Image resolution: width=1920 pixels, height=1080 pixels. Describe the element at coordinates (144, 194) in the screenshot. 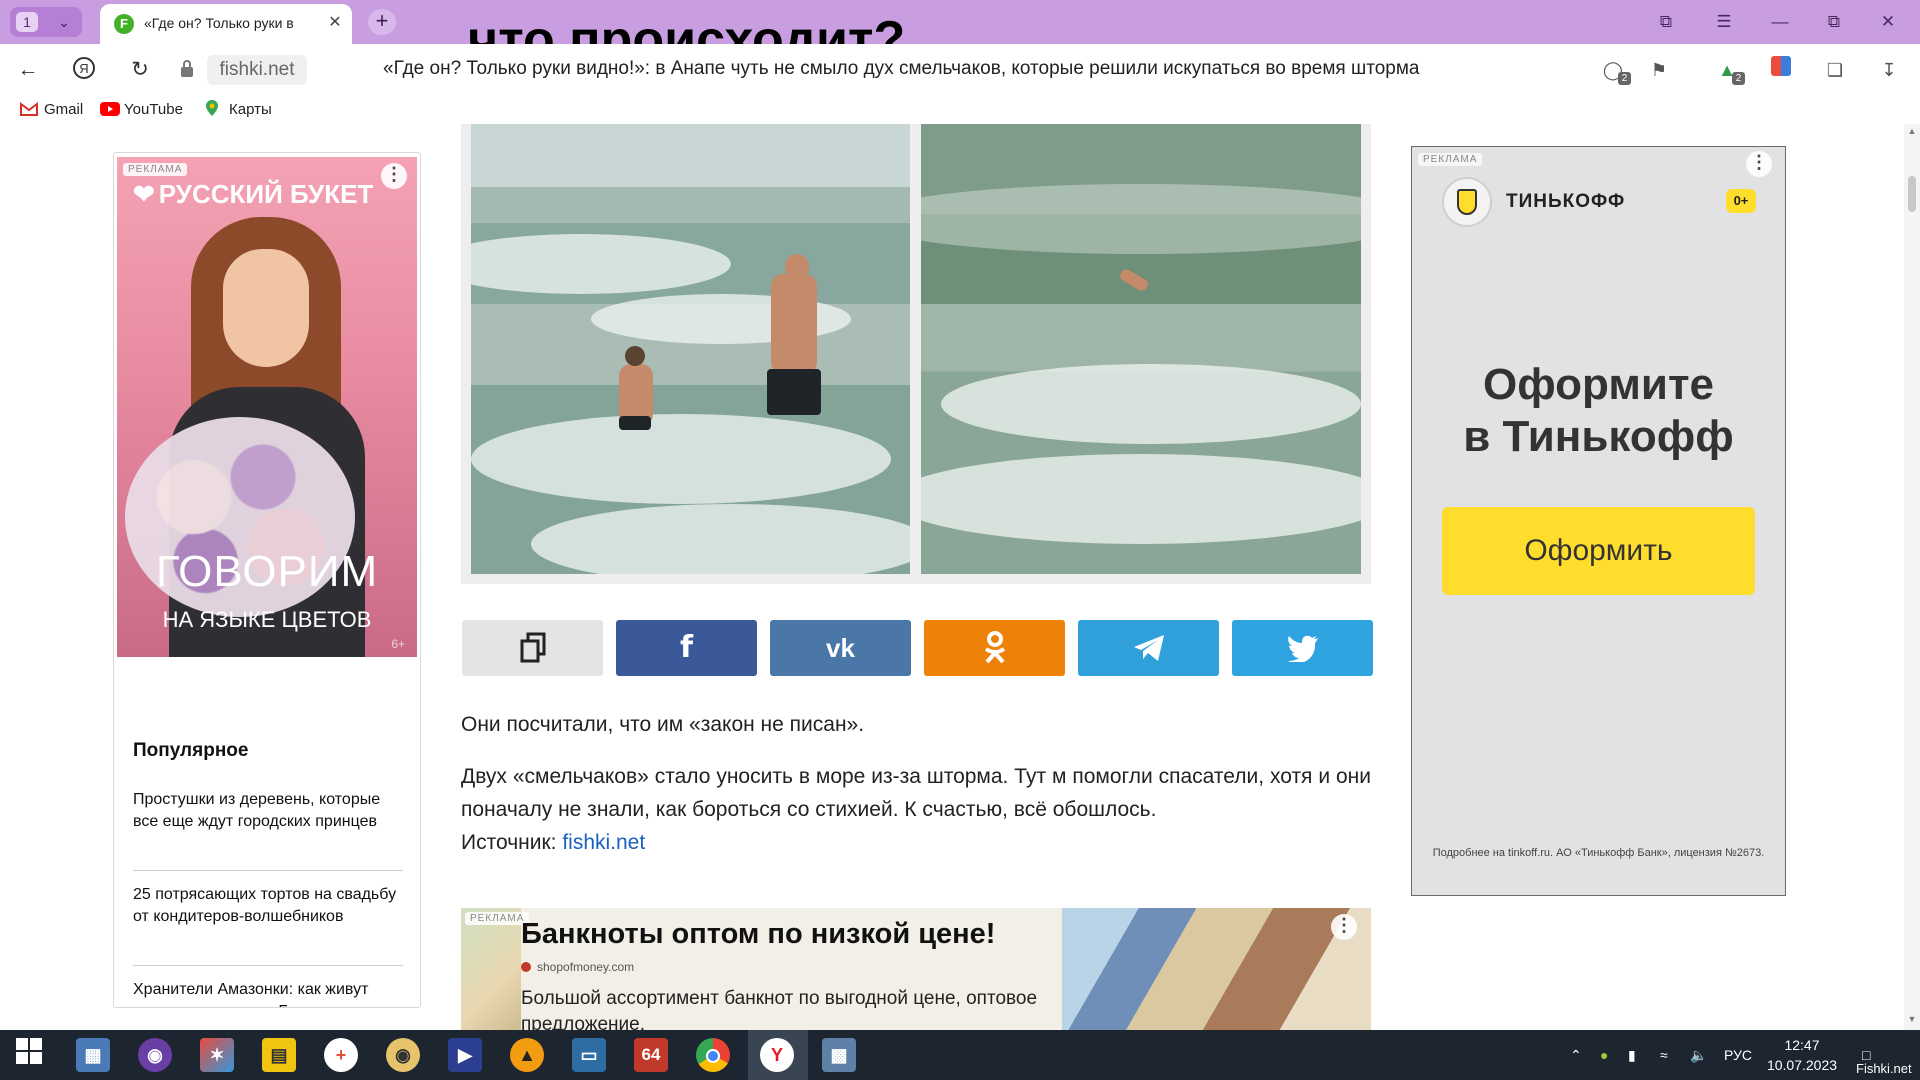

I see `heart-icon: ❤` at that location.